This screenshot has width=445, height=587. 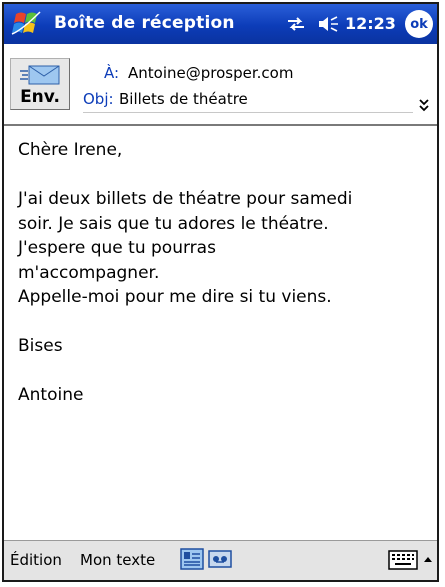 I want to click on body-line: Appelle-moi pour me dire si tu viens., so click(x=175, y=297).